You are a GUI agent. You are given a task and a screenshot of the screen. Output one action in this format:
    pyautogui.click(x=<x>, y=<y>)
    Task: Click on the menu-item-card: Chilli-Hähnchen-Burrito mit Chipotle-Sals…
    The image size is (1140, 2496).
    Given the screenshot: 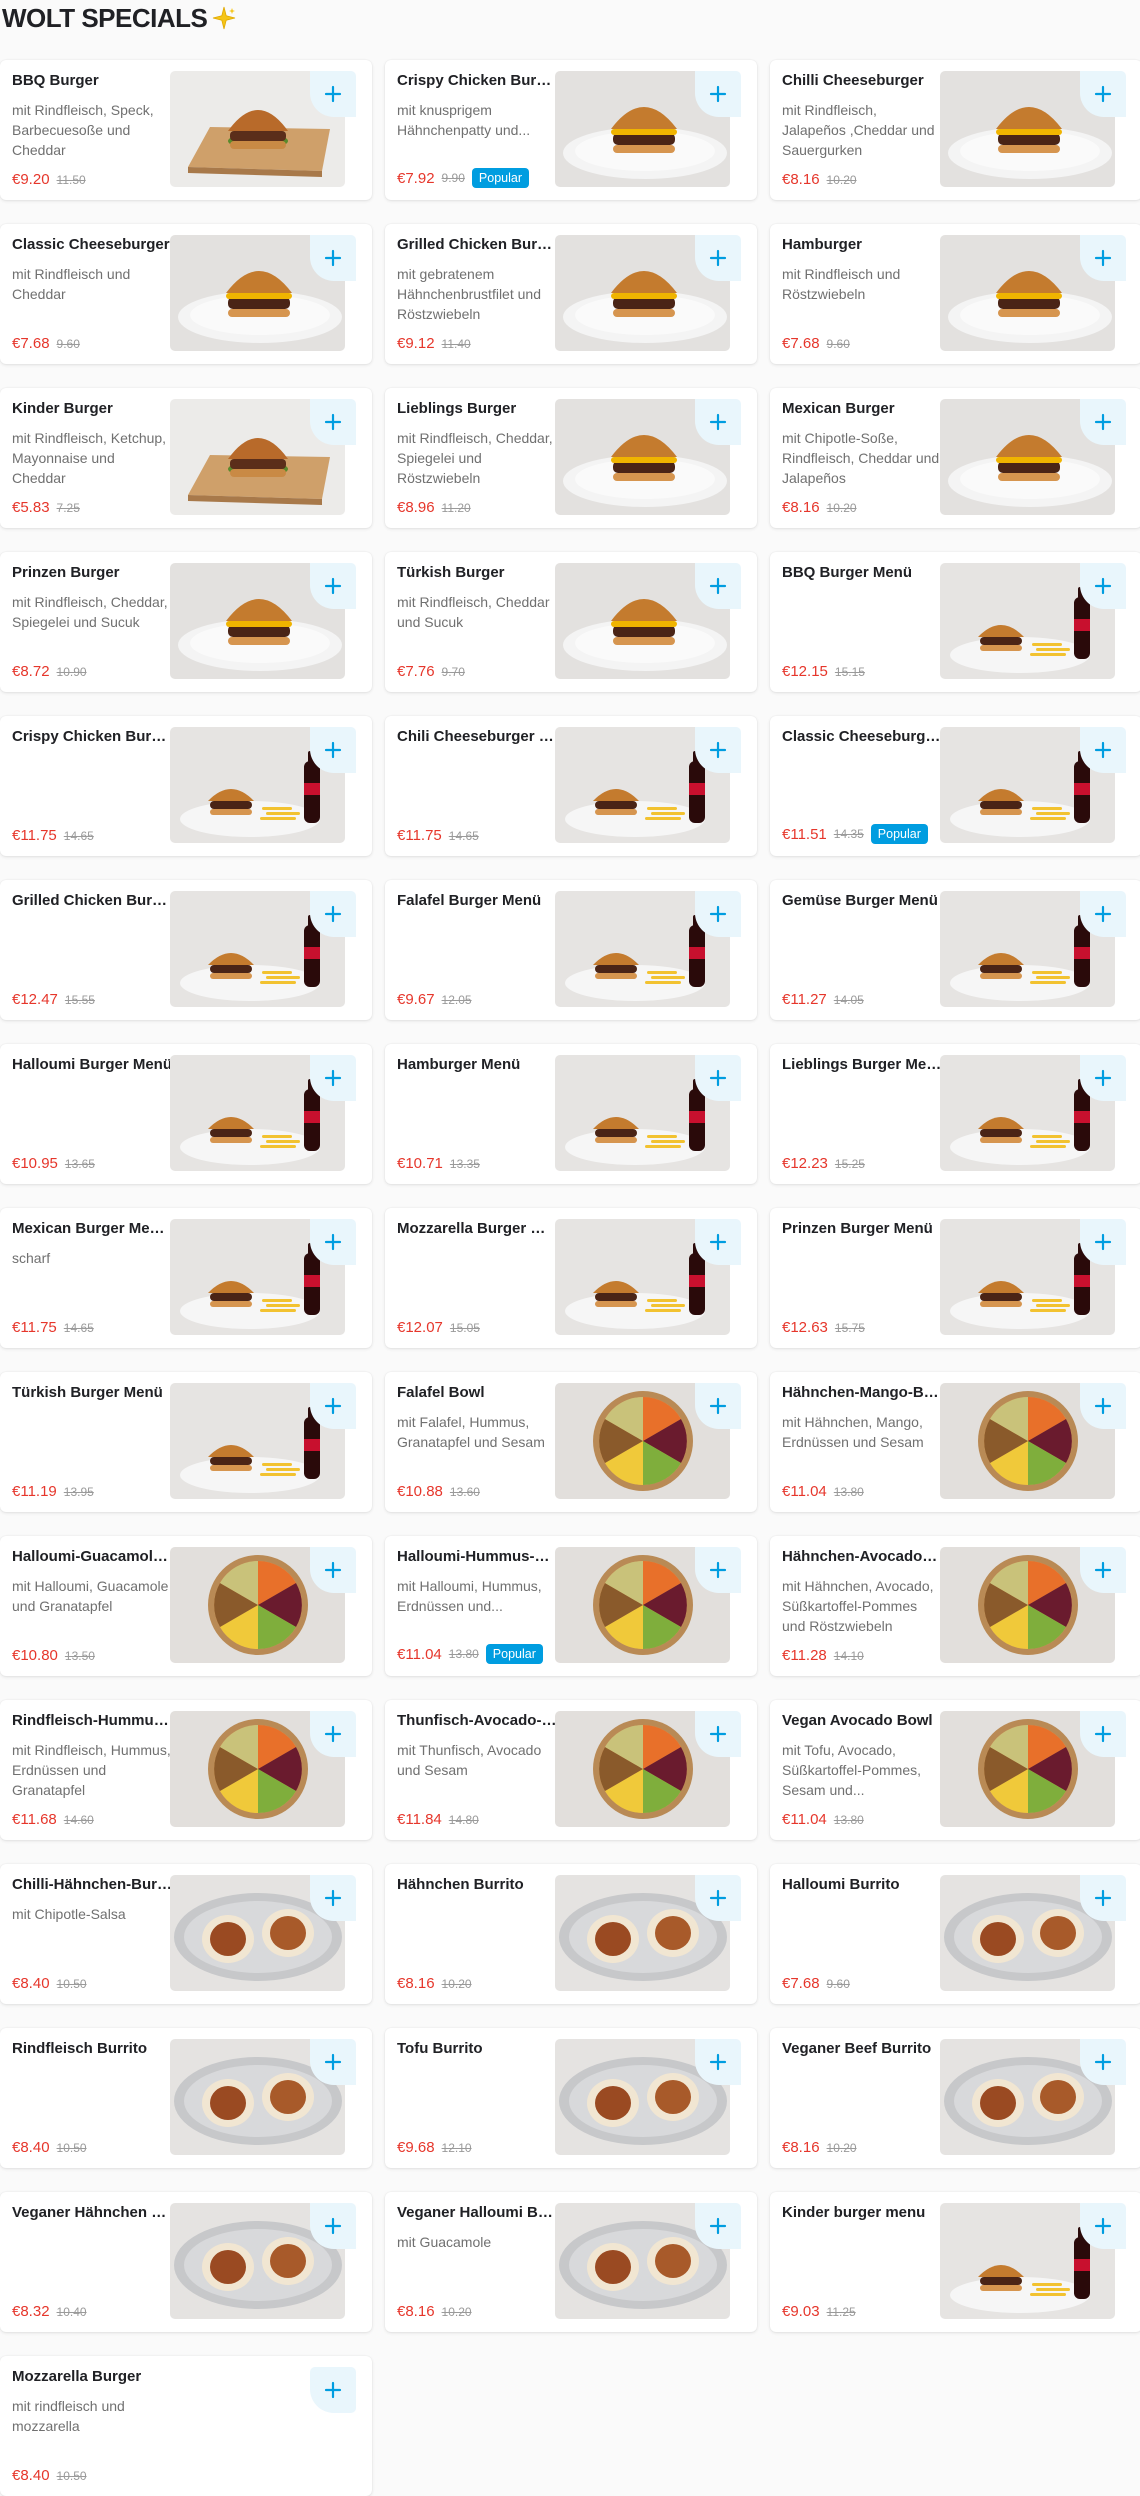 What is the action you would take?
    pyautogui.click(x=186, y=1934)
    